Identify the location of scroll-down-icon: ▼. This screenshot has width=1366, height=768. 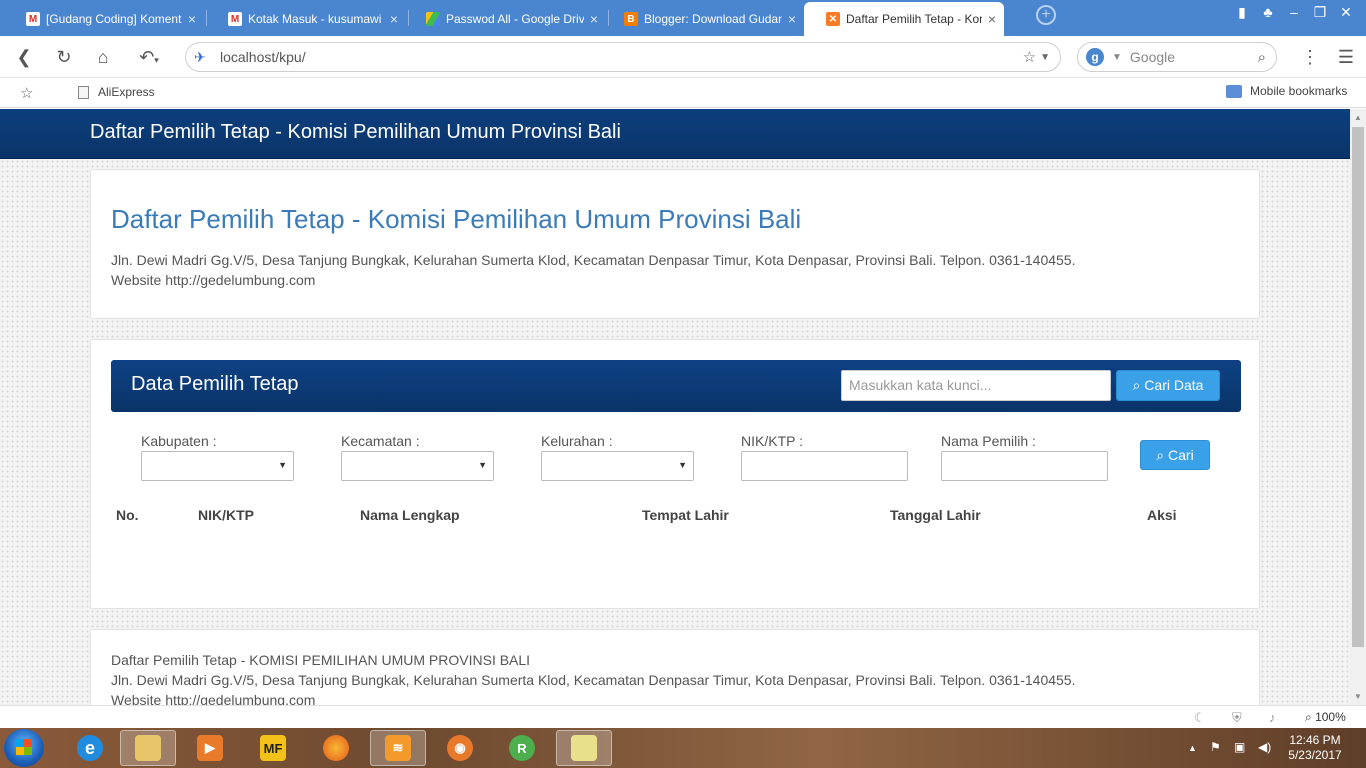
(1358, 696).